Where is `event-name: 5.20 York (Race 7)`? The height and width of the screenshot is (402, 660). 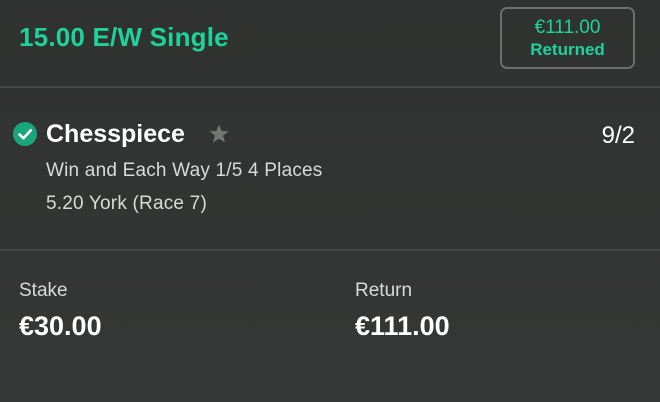
event-name: 5.20 York (Race 7) is located at coordinates (126, 203).